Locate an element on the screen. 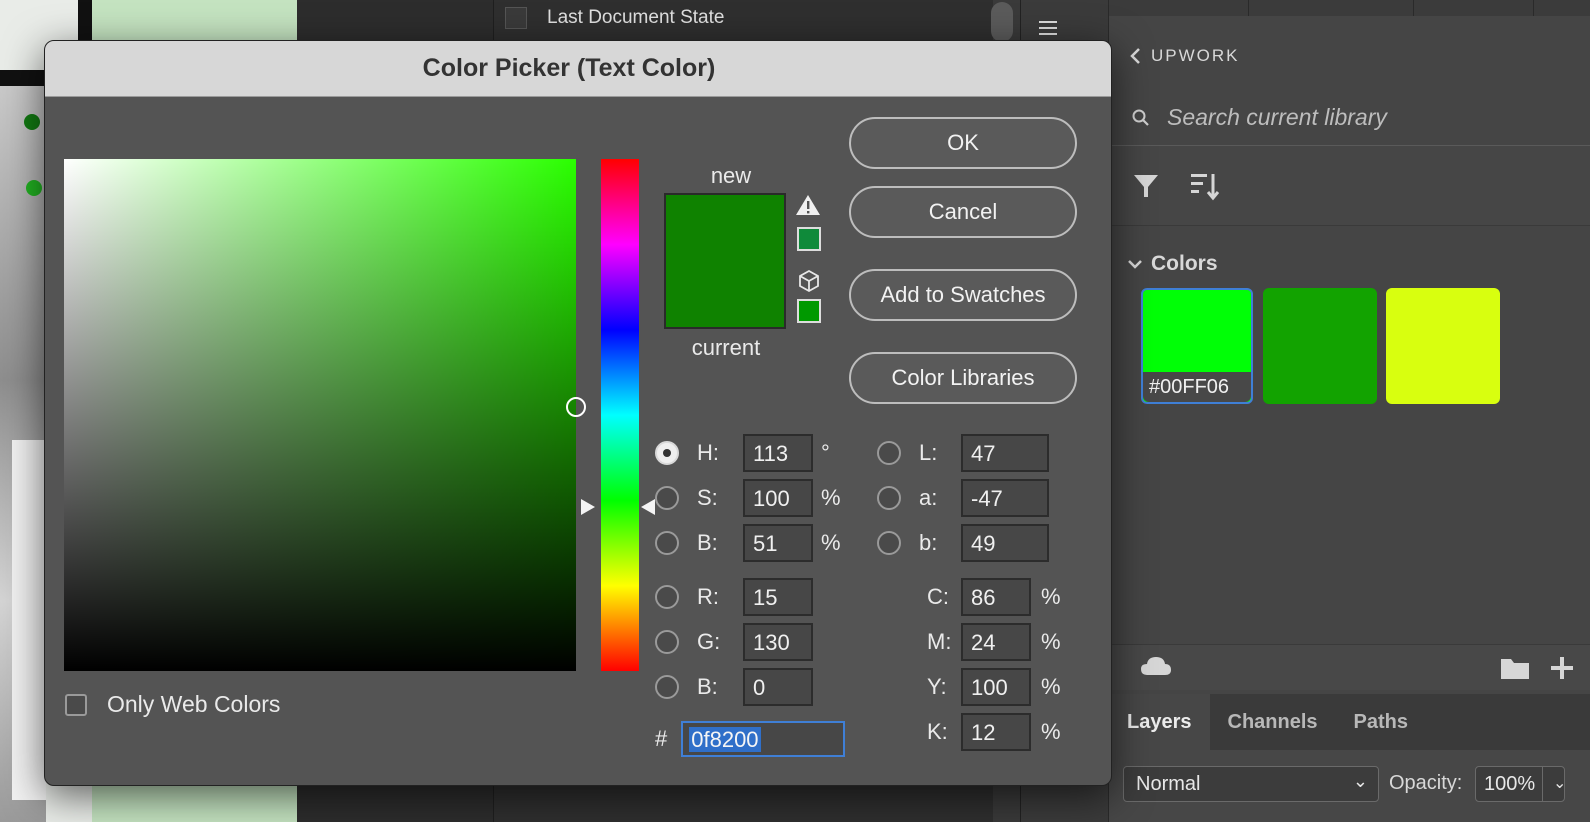  lab-l-input: 47 is located at coordinates (1005, 453).